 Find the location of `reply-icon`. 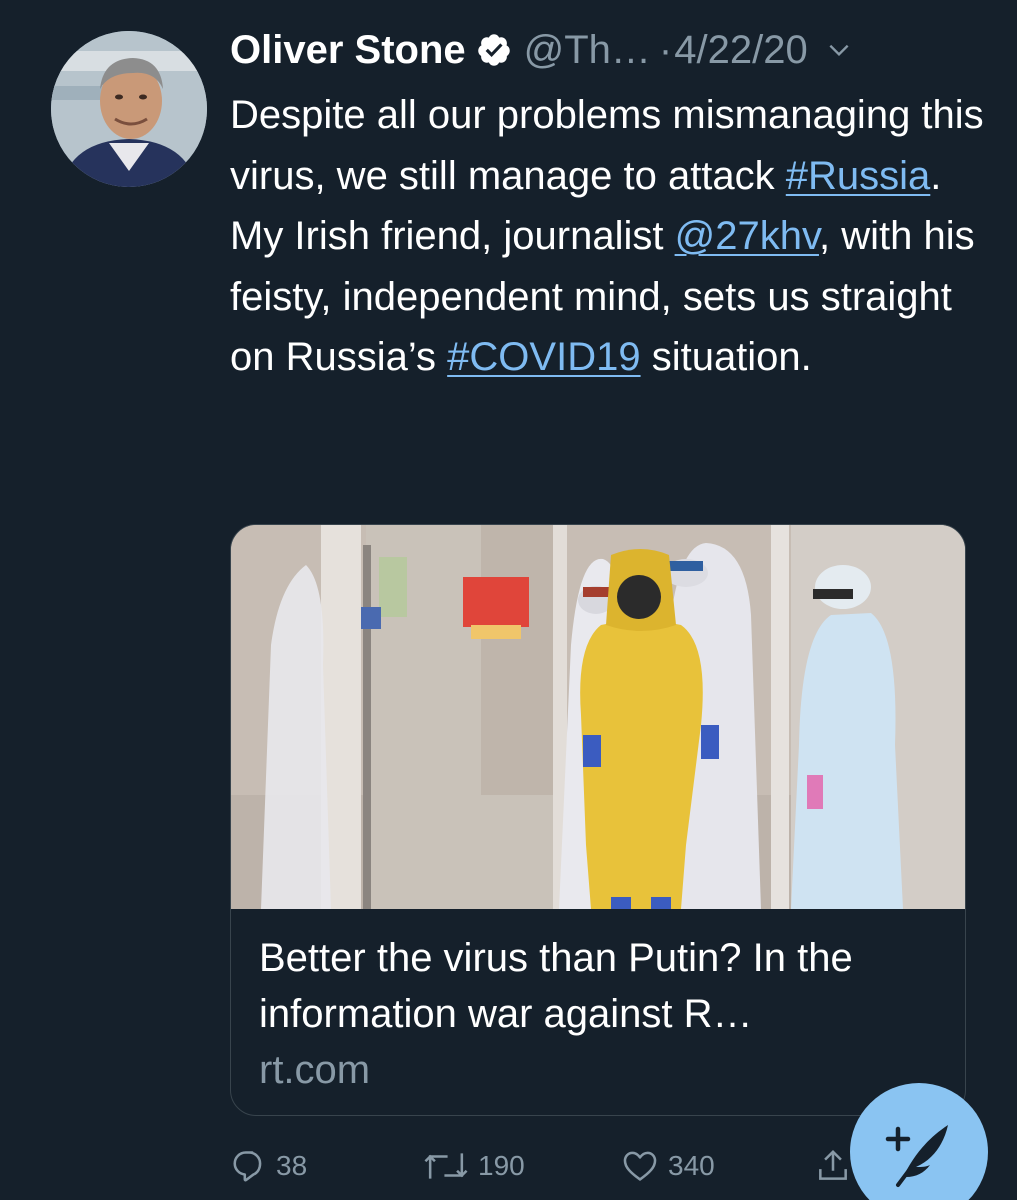

reply-icon is located at coordinates (247, 1166).